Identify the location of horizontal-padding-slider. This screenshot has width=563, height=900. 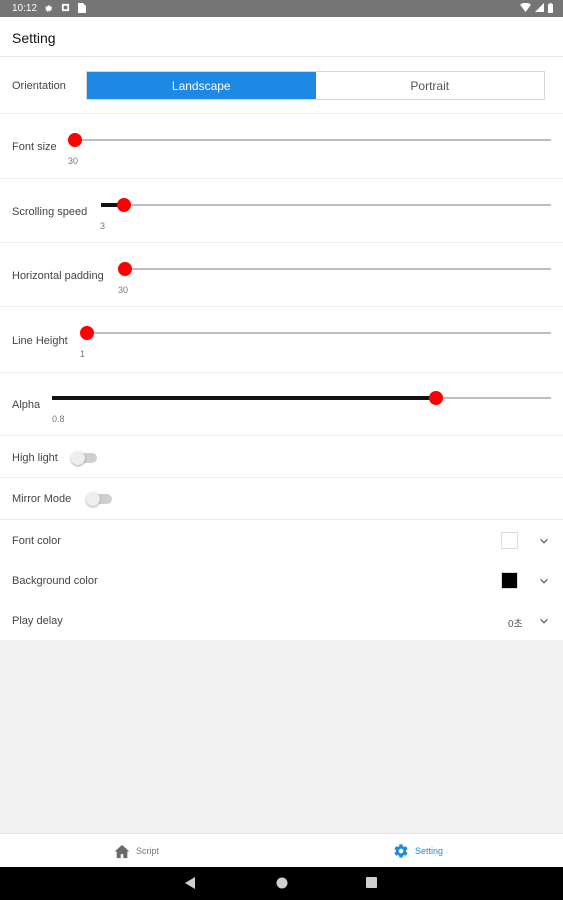
(334, 269).